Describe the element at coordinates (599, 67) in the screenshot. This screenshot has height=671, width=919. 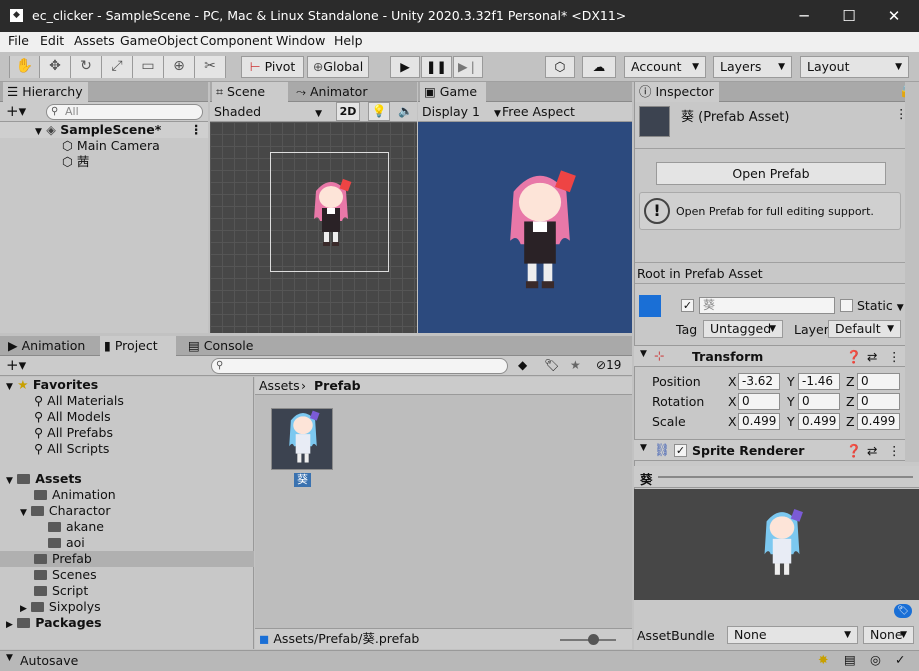
I see `cloud-icon: ☁` at that location.